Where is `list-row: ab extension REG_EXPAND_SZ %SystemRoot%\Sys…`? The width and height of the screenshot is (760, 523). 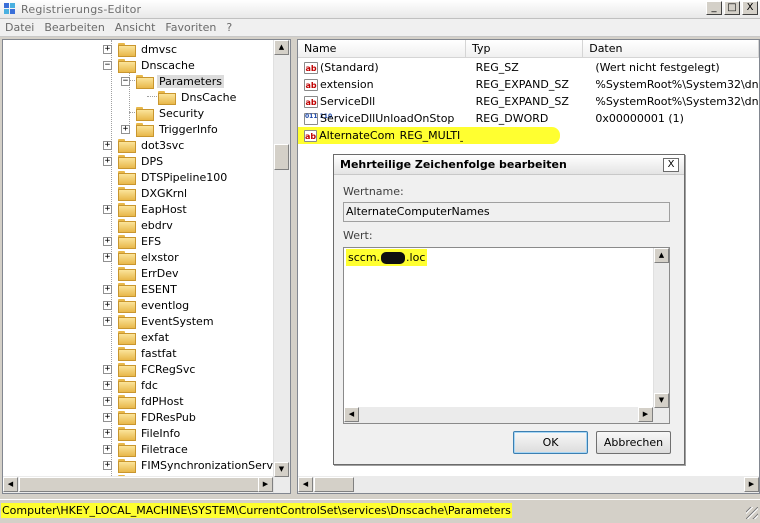
list-row: ab extension REG_EXPAND_SZ %SystemRoot%\Sys… is located at coordinates (528, 84).